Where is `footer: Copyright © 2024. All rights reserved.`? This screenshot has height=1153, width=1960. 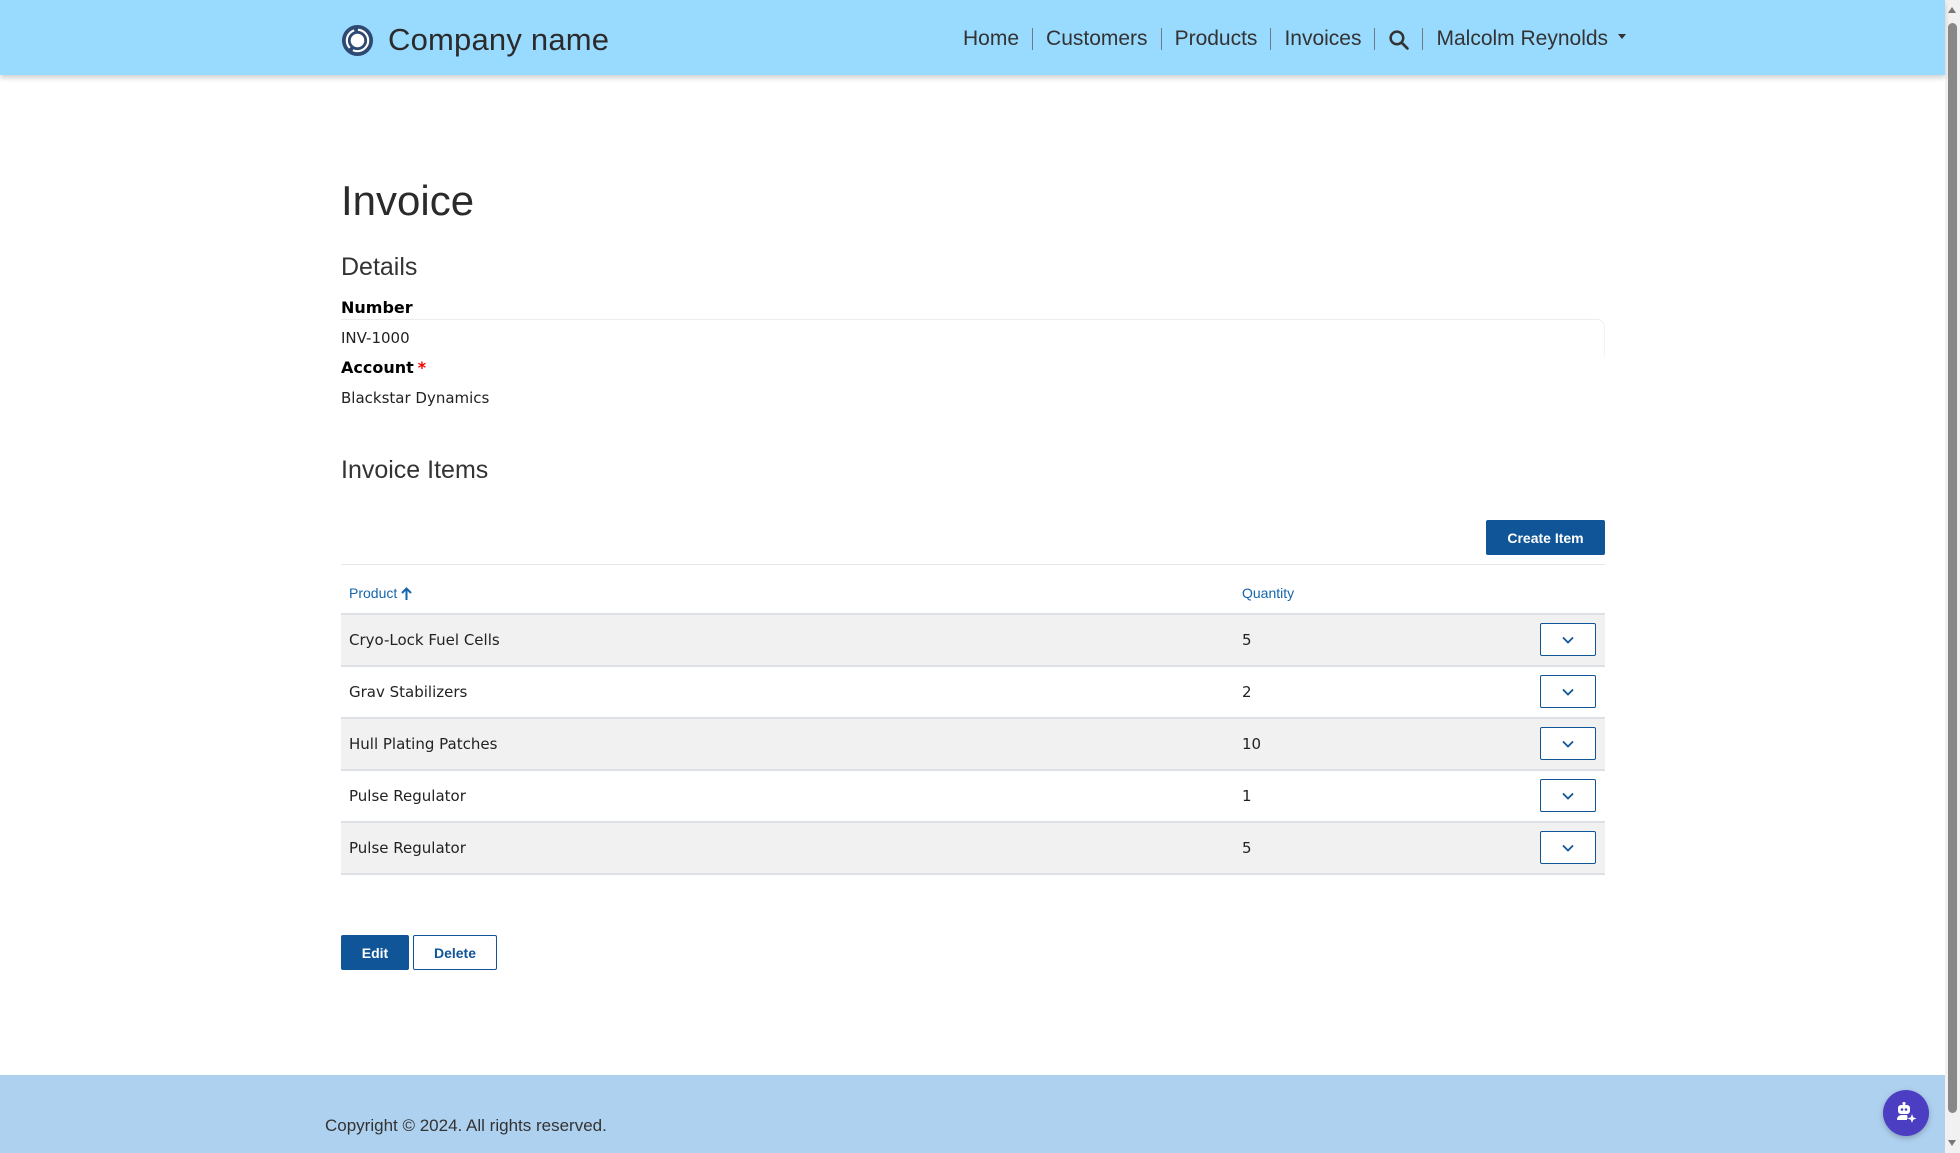
footer: Copyright © 2024. All rights reserved. is located at coordinates (972, 1114).